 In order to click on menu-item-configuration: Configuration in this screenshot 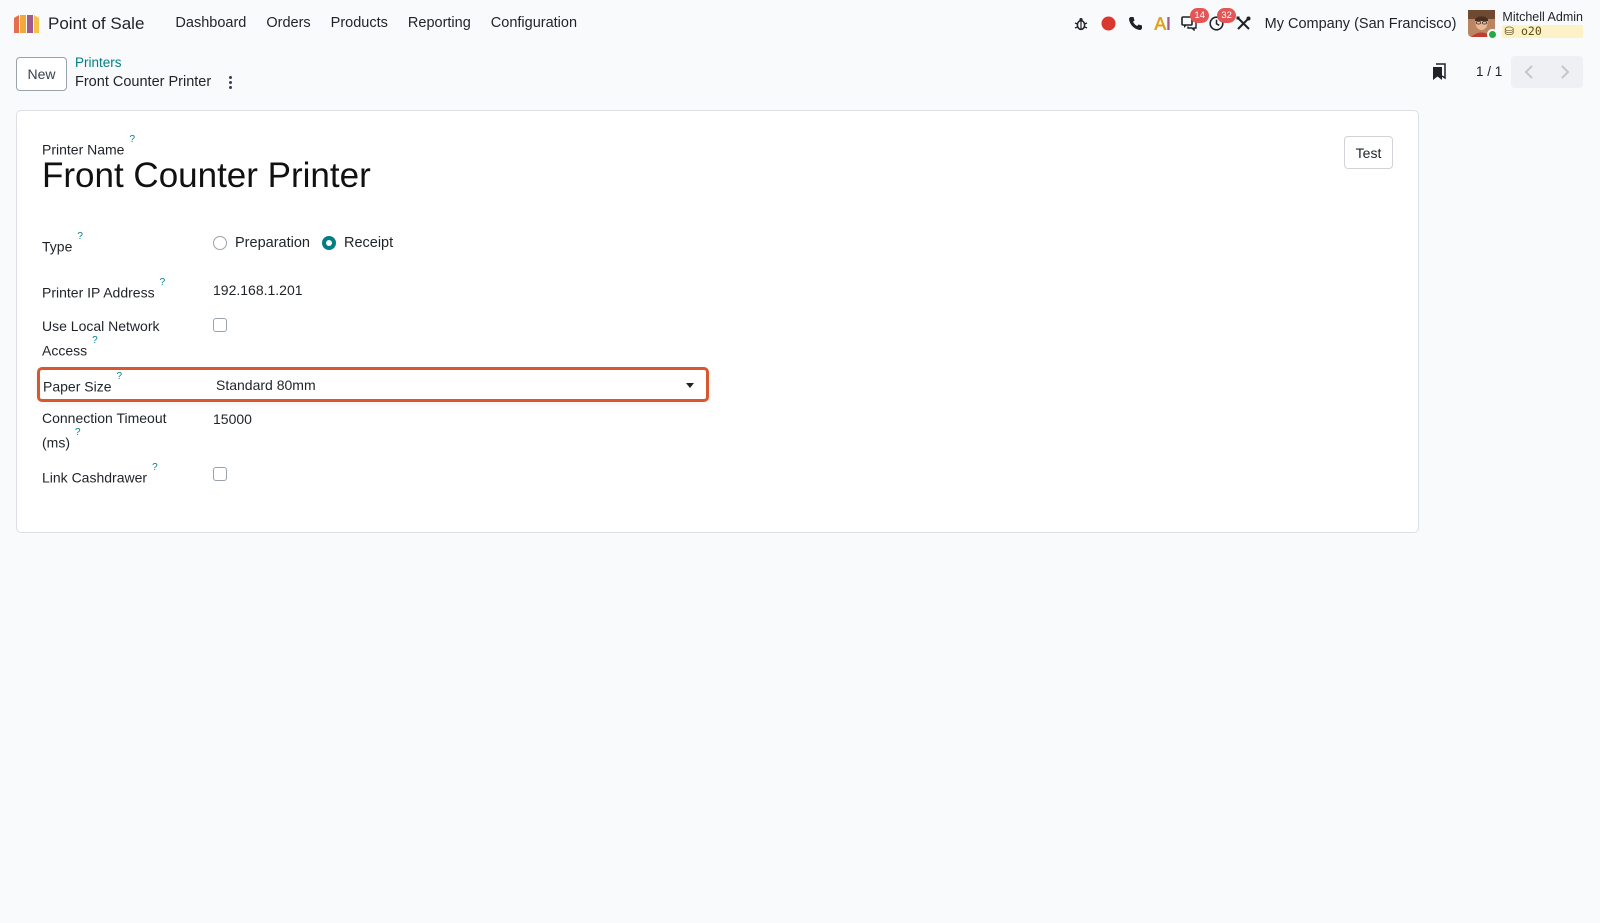, I will do `click(534, 23)`.